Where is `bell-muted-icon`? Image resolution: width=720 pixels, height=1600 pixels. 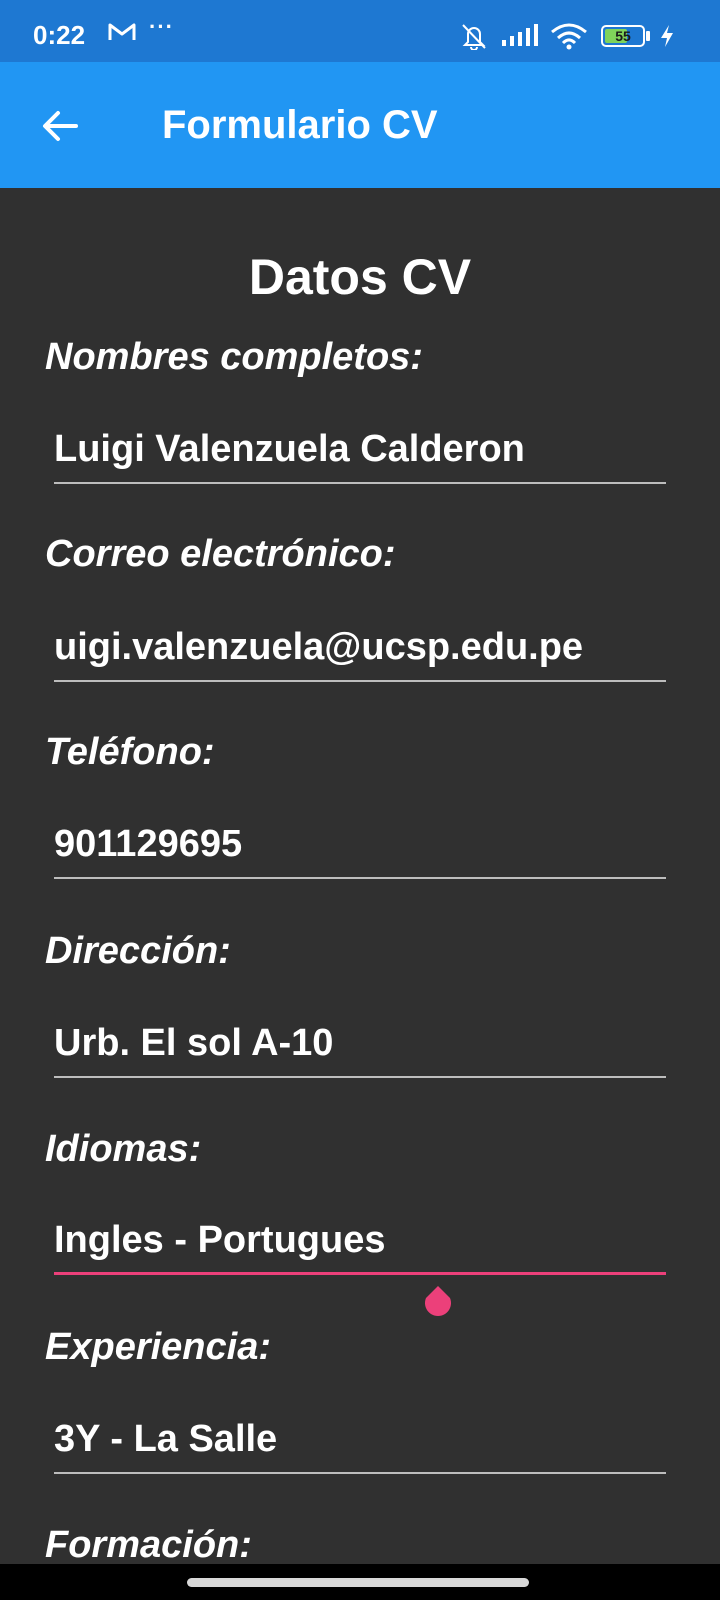
bell-muted-icon is located at coordinates (474, 37).